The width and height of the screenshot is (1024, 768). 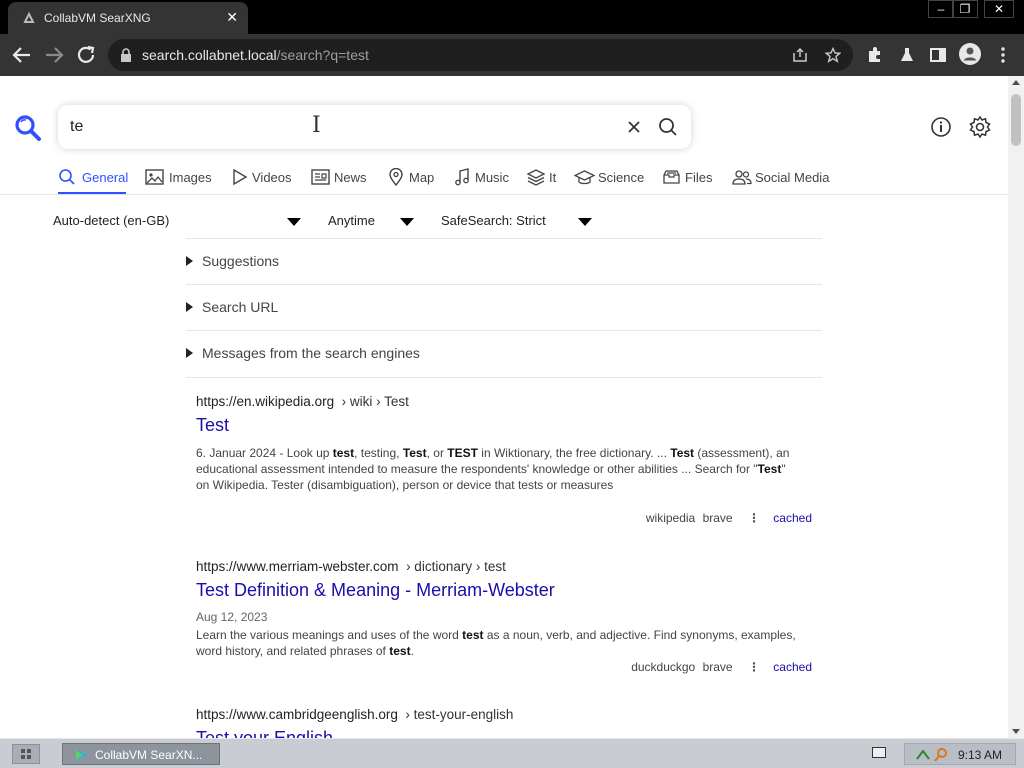 What do you see at coordinates (264, 733) in the screenshot?
I see `result-title-link: Test your English` at bounding box center [264, 733].